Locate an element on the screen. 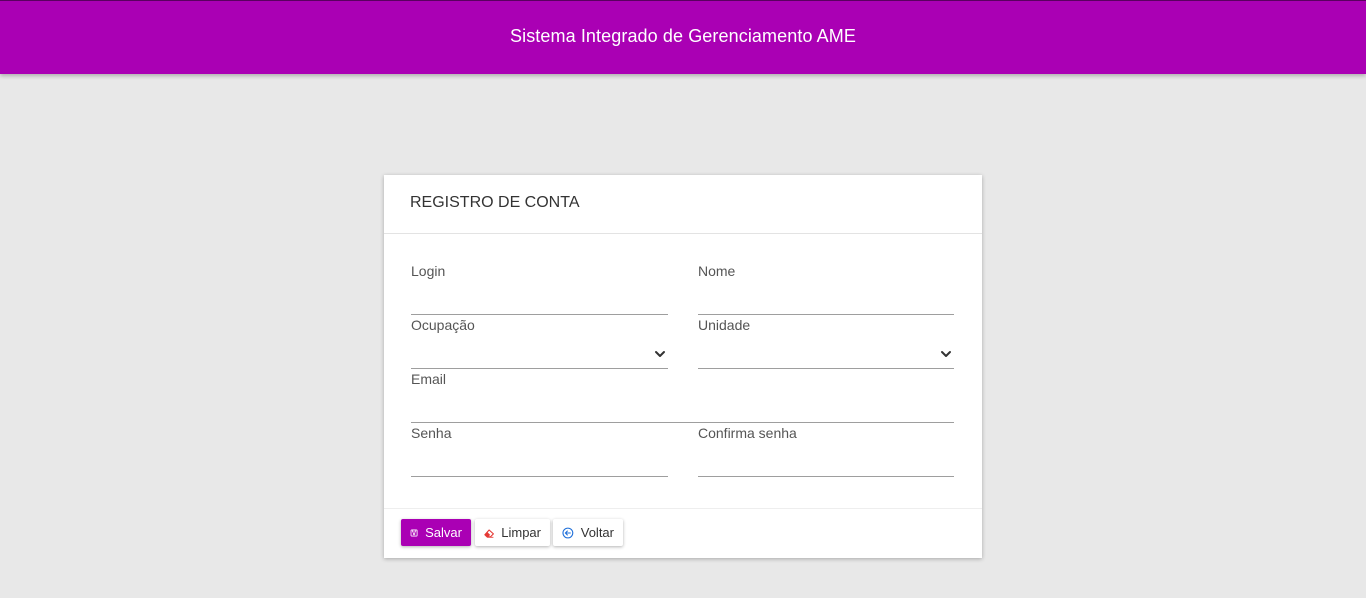 The height and width of the screenshot is (598, 1366). unidade-underline is located at coordinates (826, 368).